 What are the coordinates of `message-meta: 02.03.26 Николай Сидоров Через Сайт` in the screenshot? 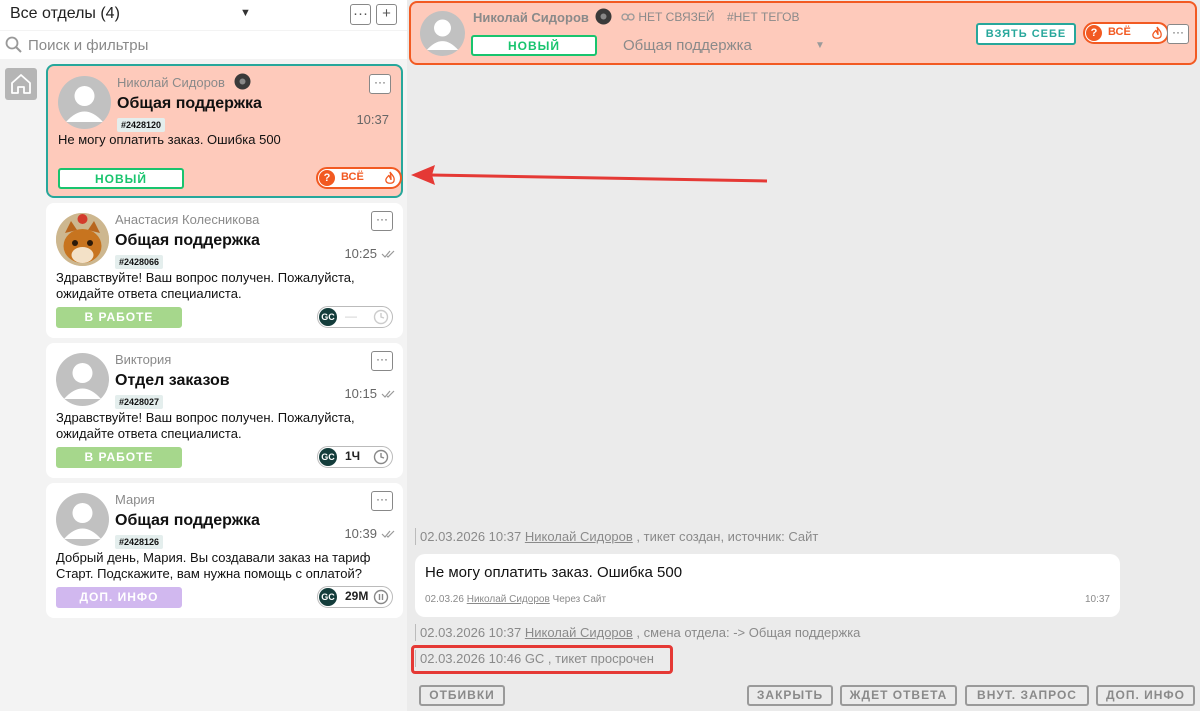 It's located at (515, 599).